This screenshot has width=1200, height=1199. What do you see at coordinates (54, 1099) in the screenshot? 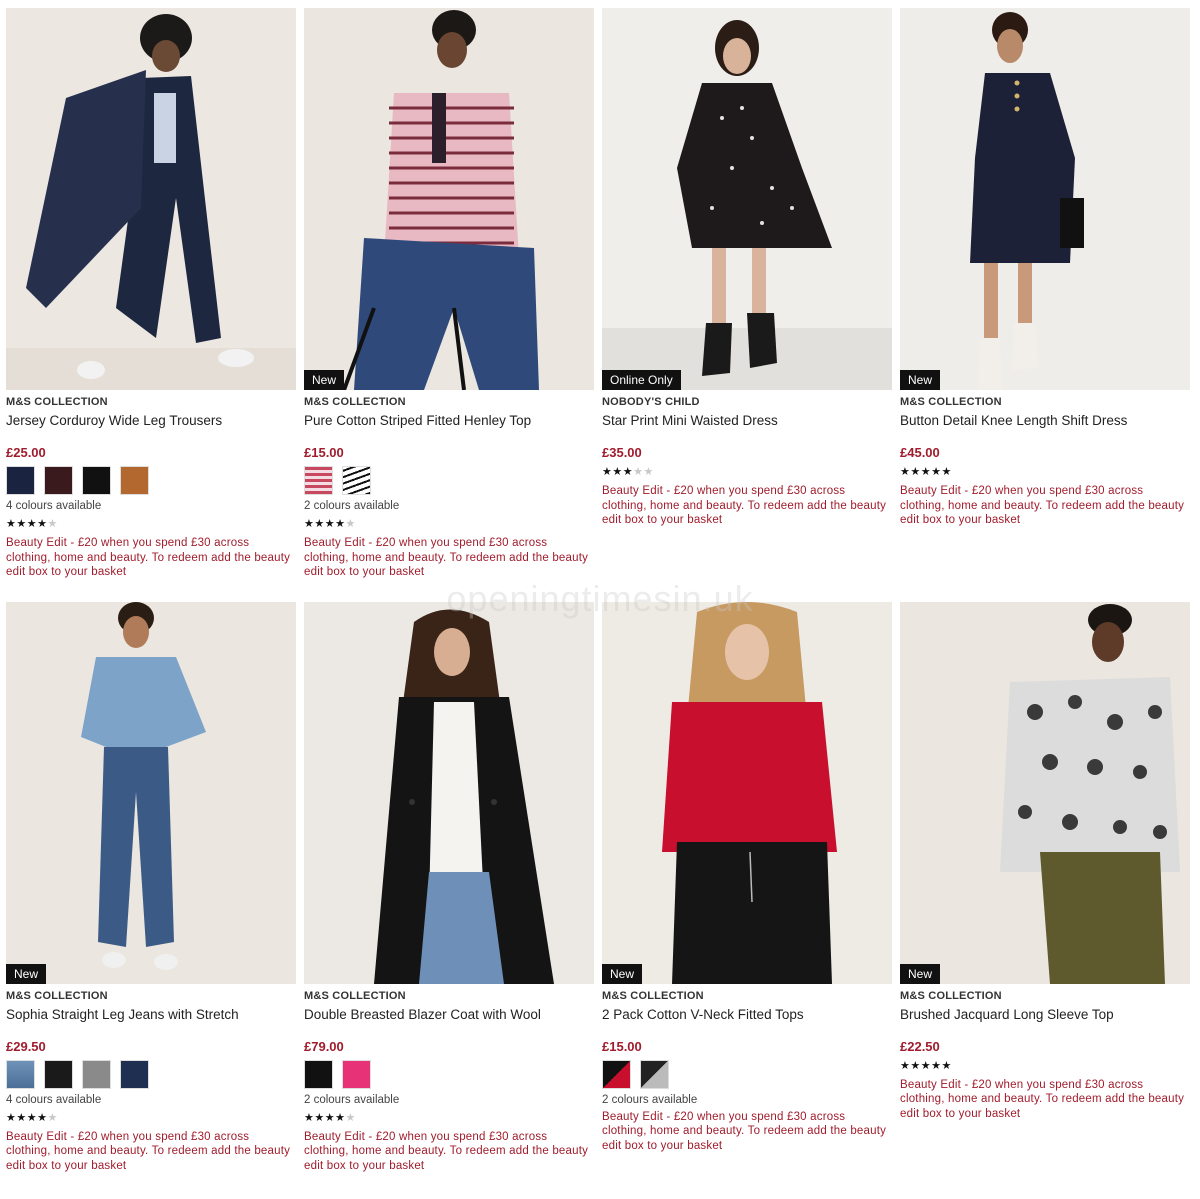
I see `colours-available: 4 colours available` at bounding box center [54, 1099].